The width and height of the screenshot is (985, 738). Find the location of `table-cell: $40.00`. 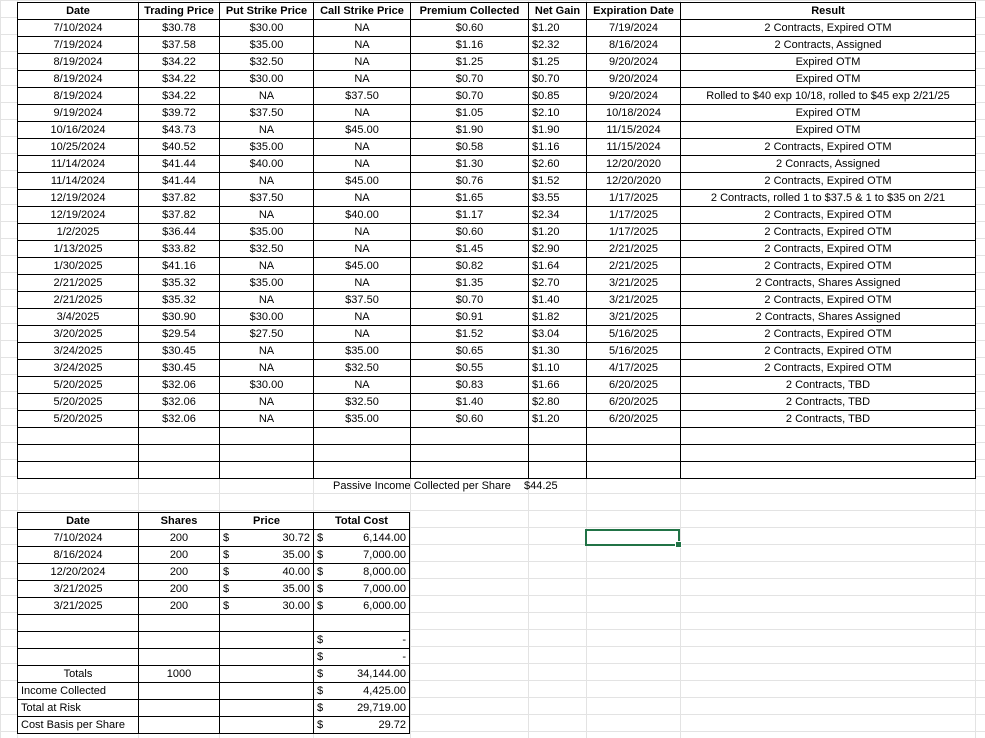

table-cell: $40.00 is located at coordinates (362, 215).